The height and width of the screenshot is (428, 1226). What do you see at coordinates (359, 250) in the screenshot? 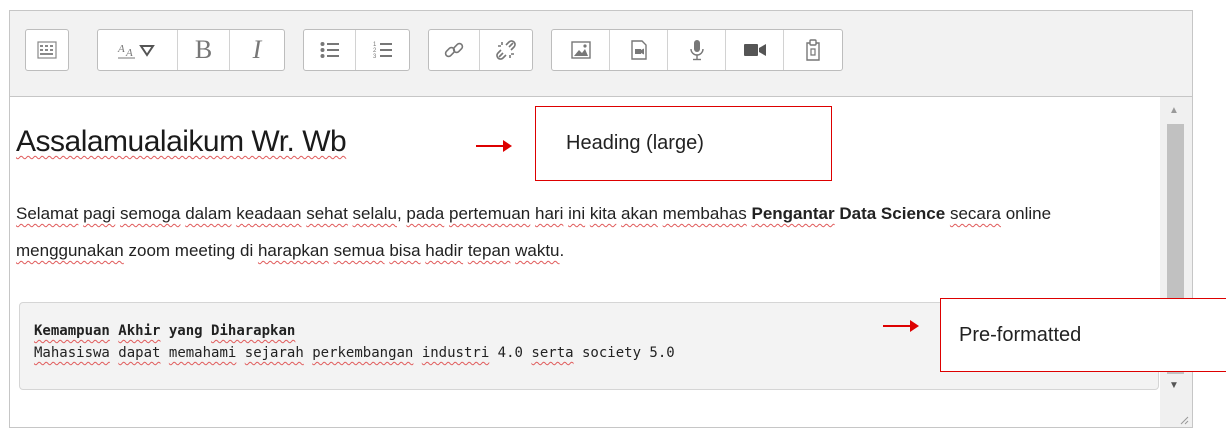
I see `spellcheck-word: semua` at bounding box center [359, 250].